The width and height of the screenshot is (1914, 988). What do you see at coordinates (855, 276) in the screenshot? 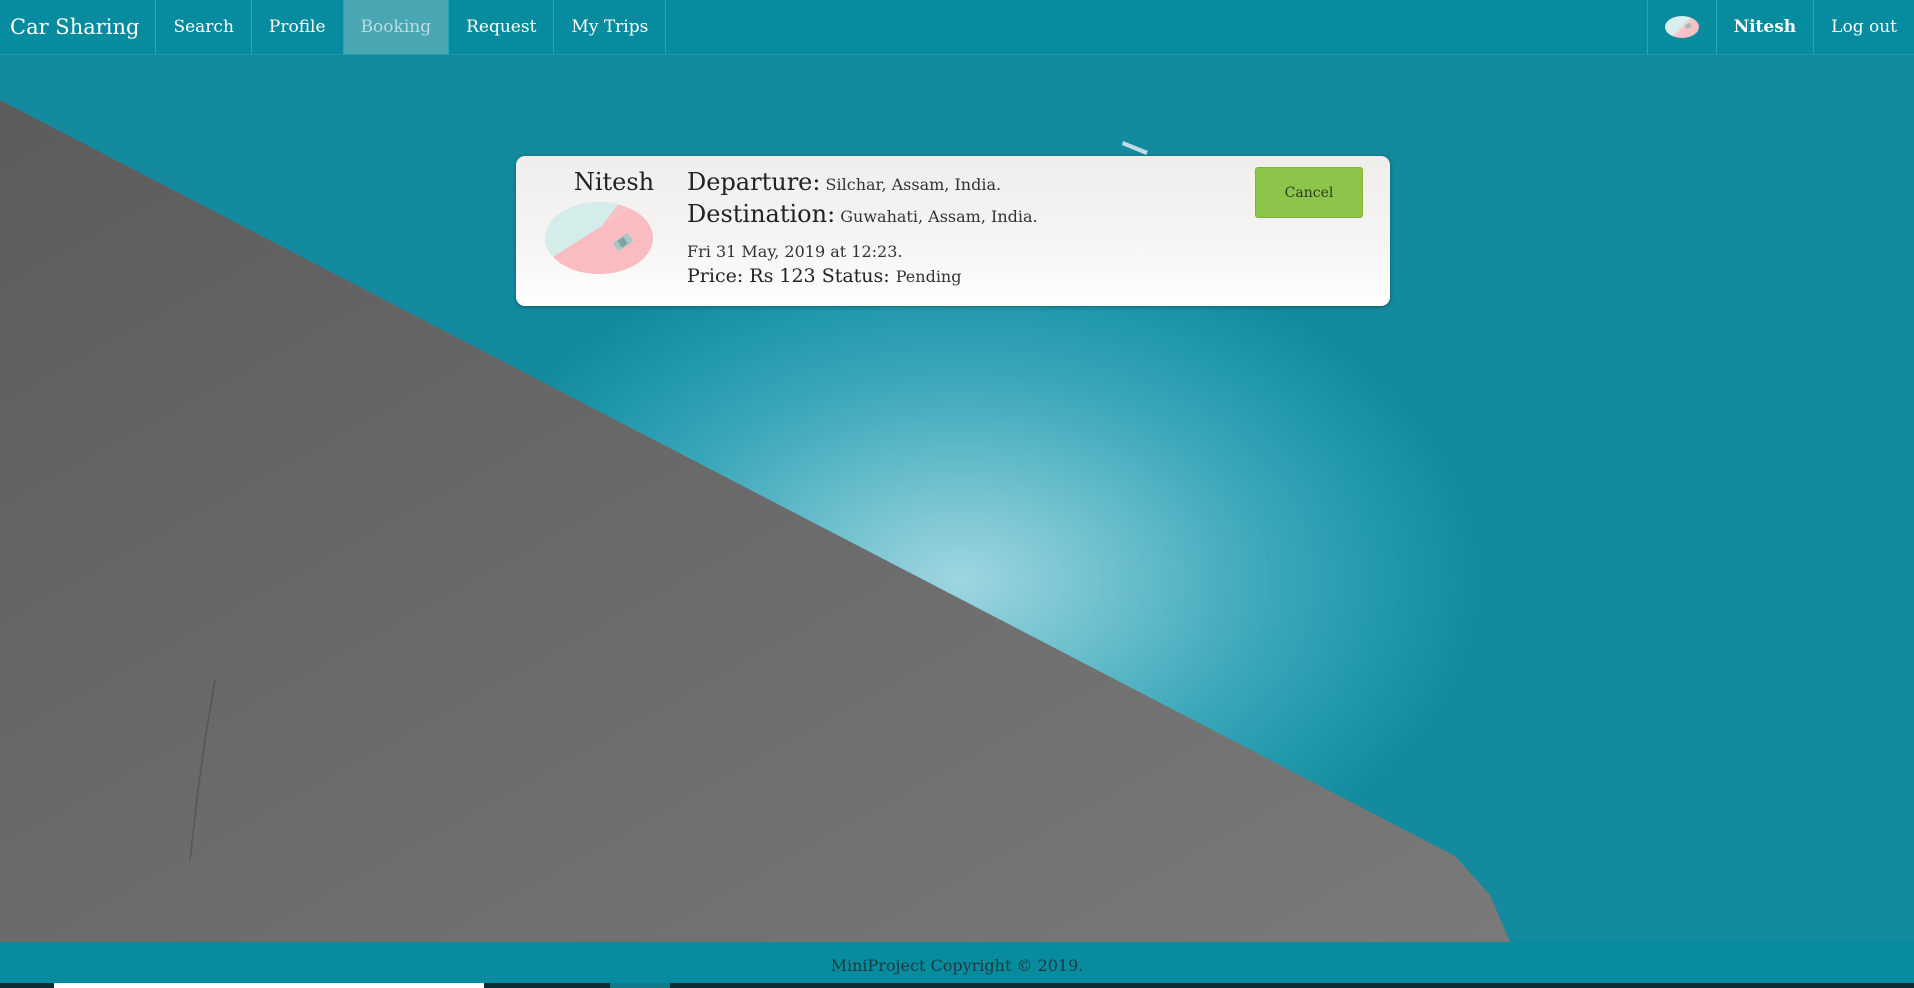
I see `status-label: Status:` at bounding box center [855, 276].